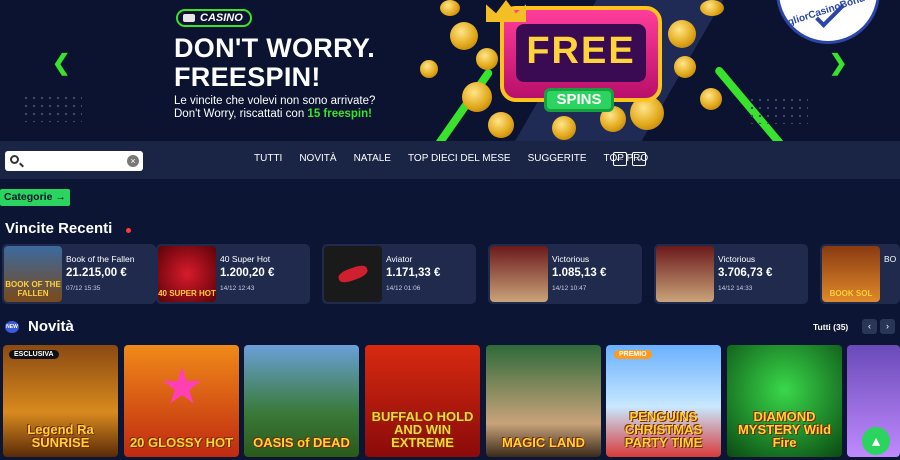 The image size is (900, 460). I want to click on game-thumbnail: 40 SUPER HOT, so click(187, 274).